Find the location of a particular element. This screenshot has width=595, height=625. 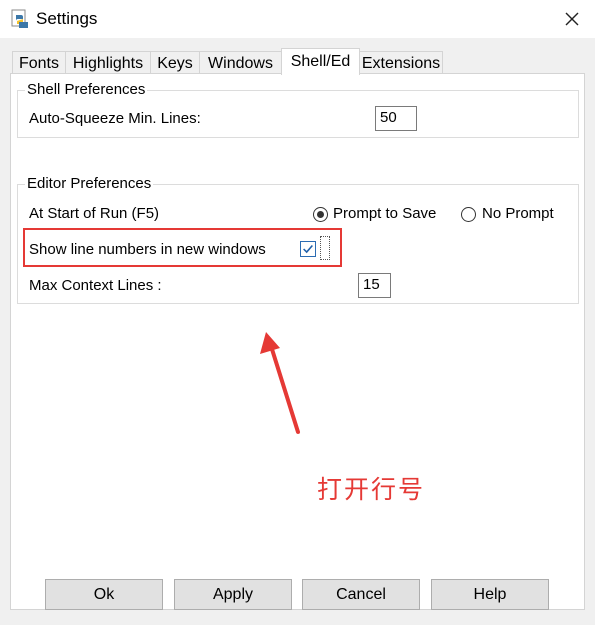

auto-squeeze-label: Auto-Squeeze Min. Lines: is located at coordinates (115, 118).